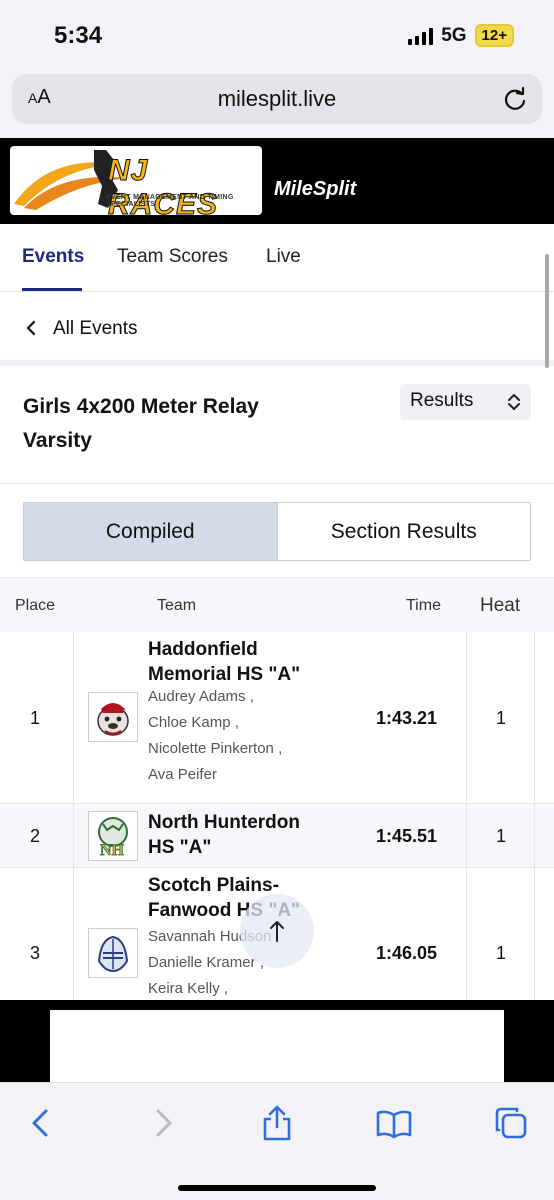 Image resolution: width=554 pixels, height=1200 pixels. What do you see at coordinates (176, 606) in the screenshot?
I see `header-team: Team` at bounding box center [176, 606].